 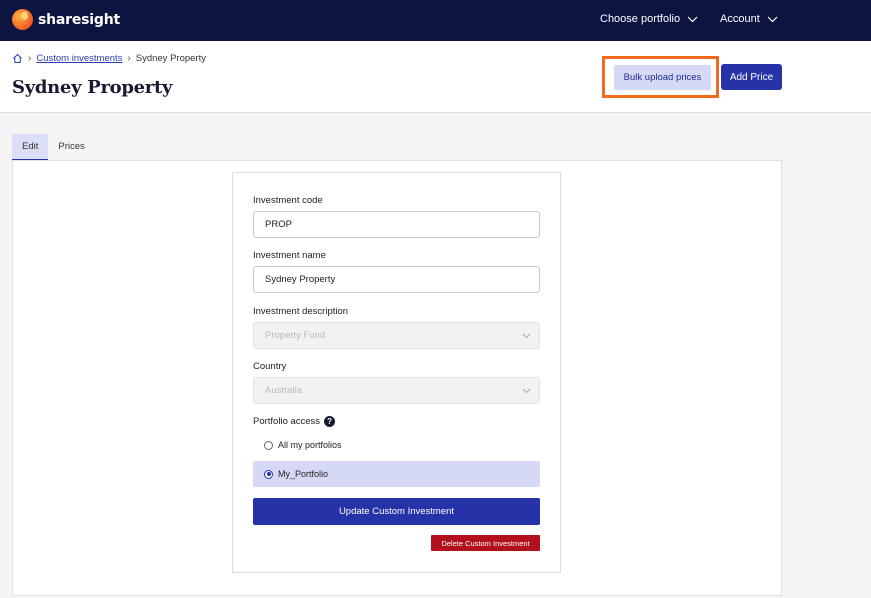 What do you see at coordinates (79, 19) in the screenshot?
I see `brand-name: sharesight` at bounding box center [79, 19].